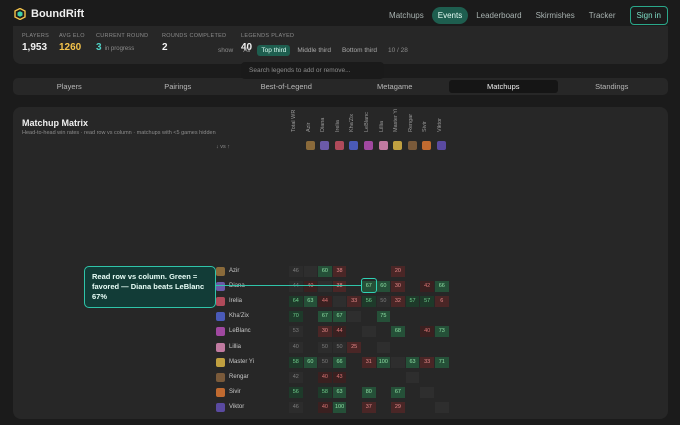  What do you see at coordinates (498, 15) in the screenshot?
I see `nav-leaderboard: Leaderboard` at bounding box center [498, 15].